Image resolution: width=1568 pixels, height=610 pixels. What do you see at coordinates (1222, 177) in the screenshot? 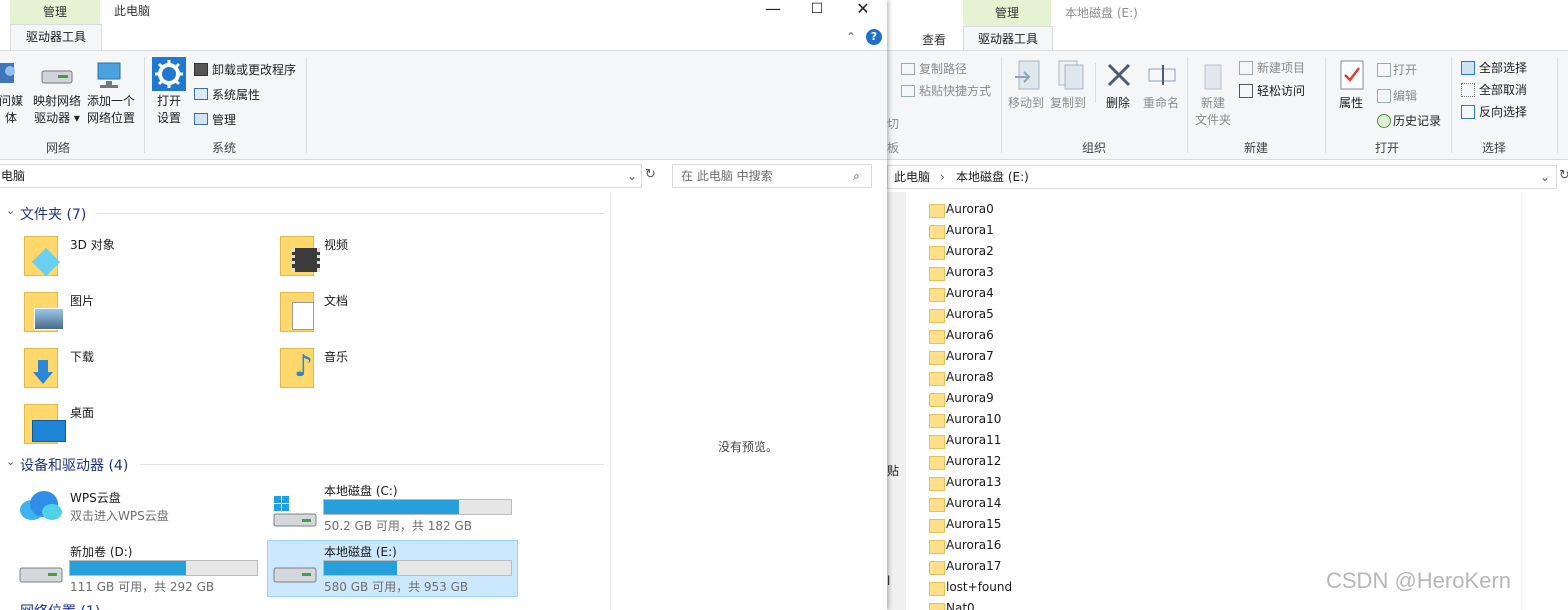
I see `address-bar: 此电脑 › 本地磁盘 (E:) ⌄` at bounding box center [1222, 177].